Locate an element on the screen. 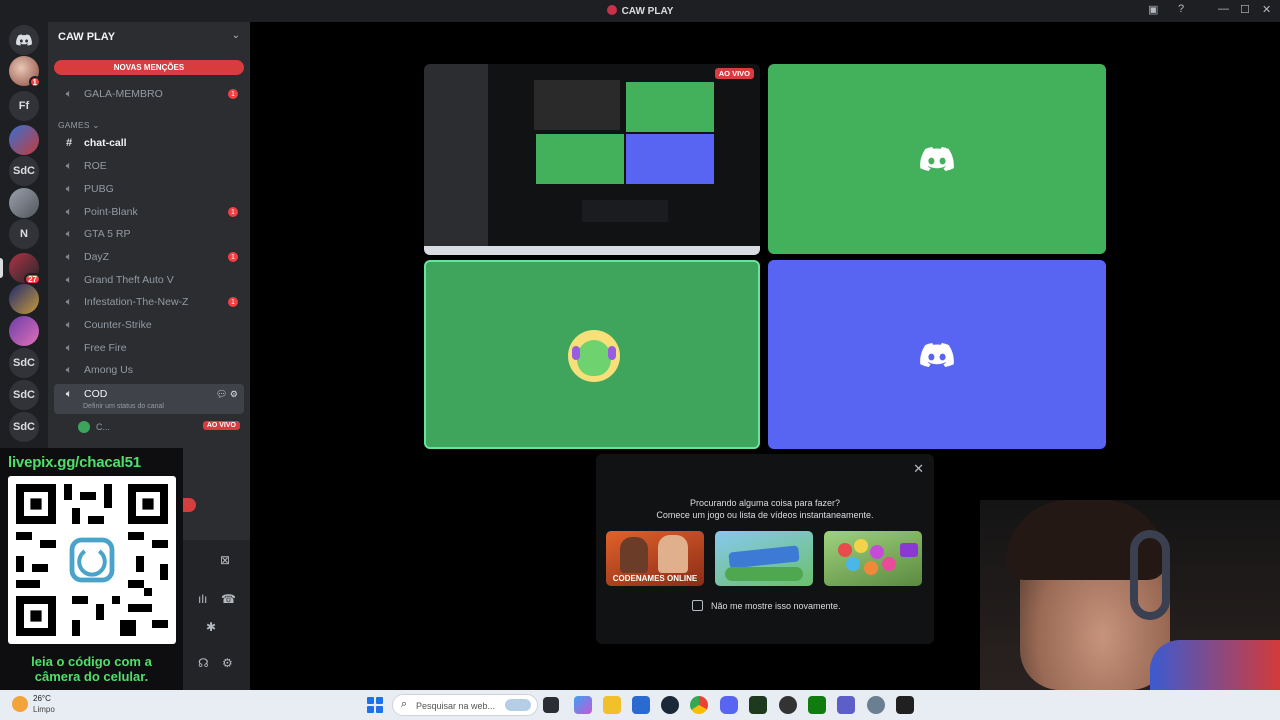 The width and height of the screenshot is (1280, 720). channel-chat-icon: 💬︎ ⚙︎ is located at coordinates (227, 394).